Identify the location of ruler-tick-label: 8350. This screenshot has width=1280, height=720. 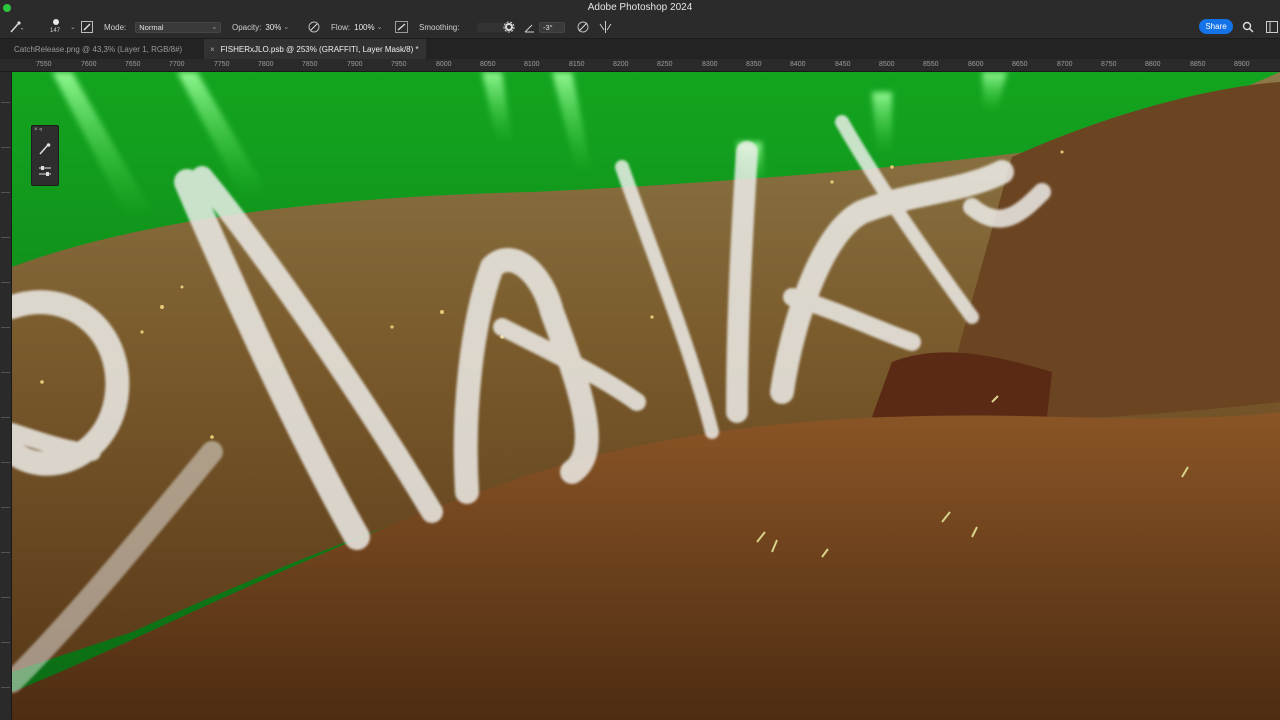
(754, 64).